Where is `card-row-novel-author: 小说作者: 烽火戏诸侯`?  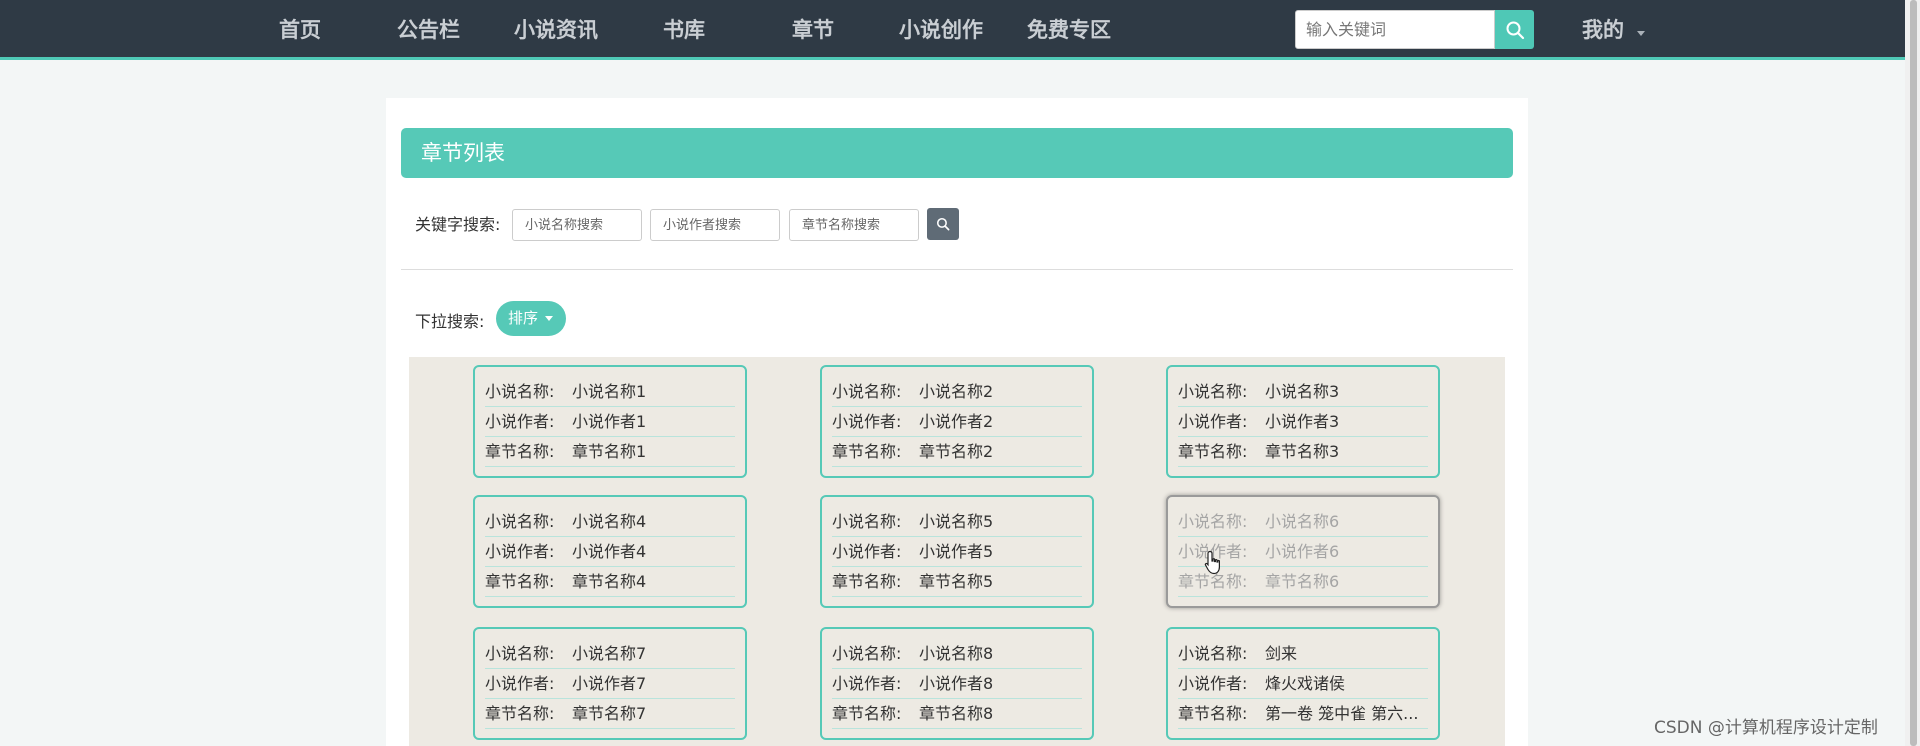
card-row-novel-author: 小说作者: 烽火戏诸侯 is located at coordinates (1303, 684).